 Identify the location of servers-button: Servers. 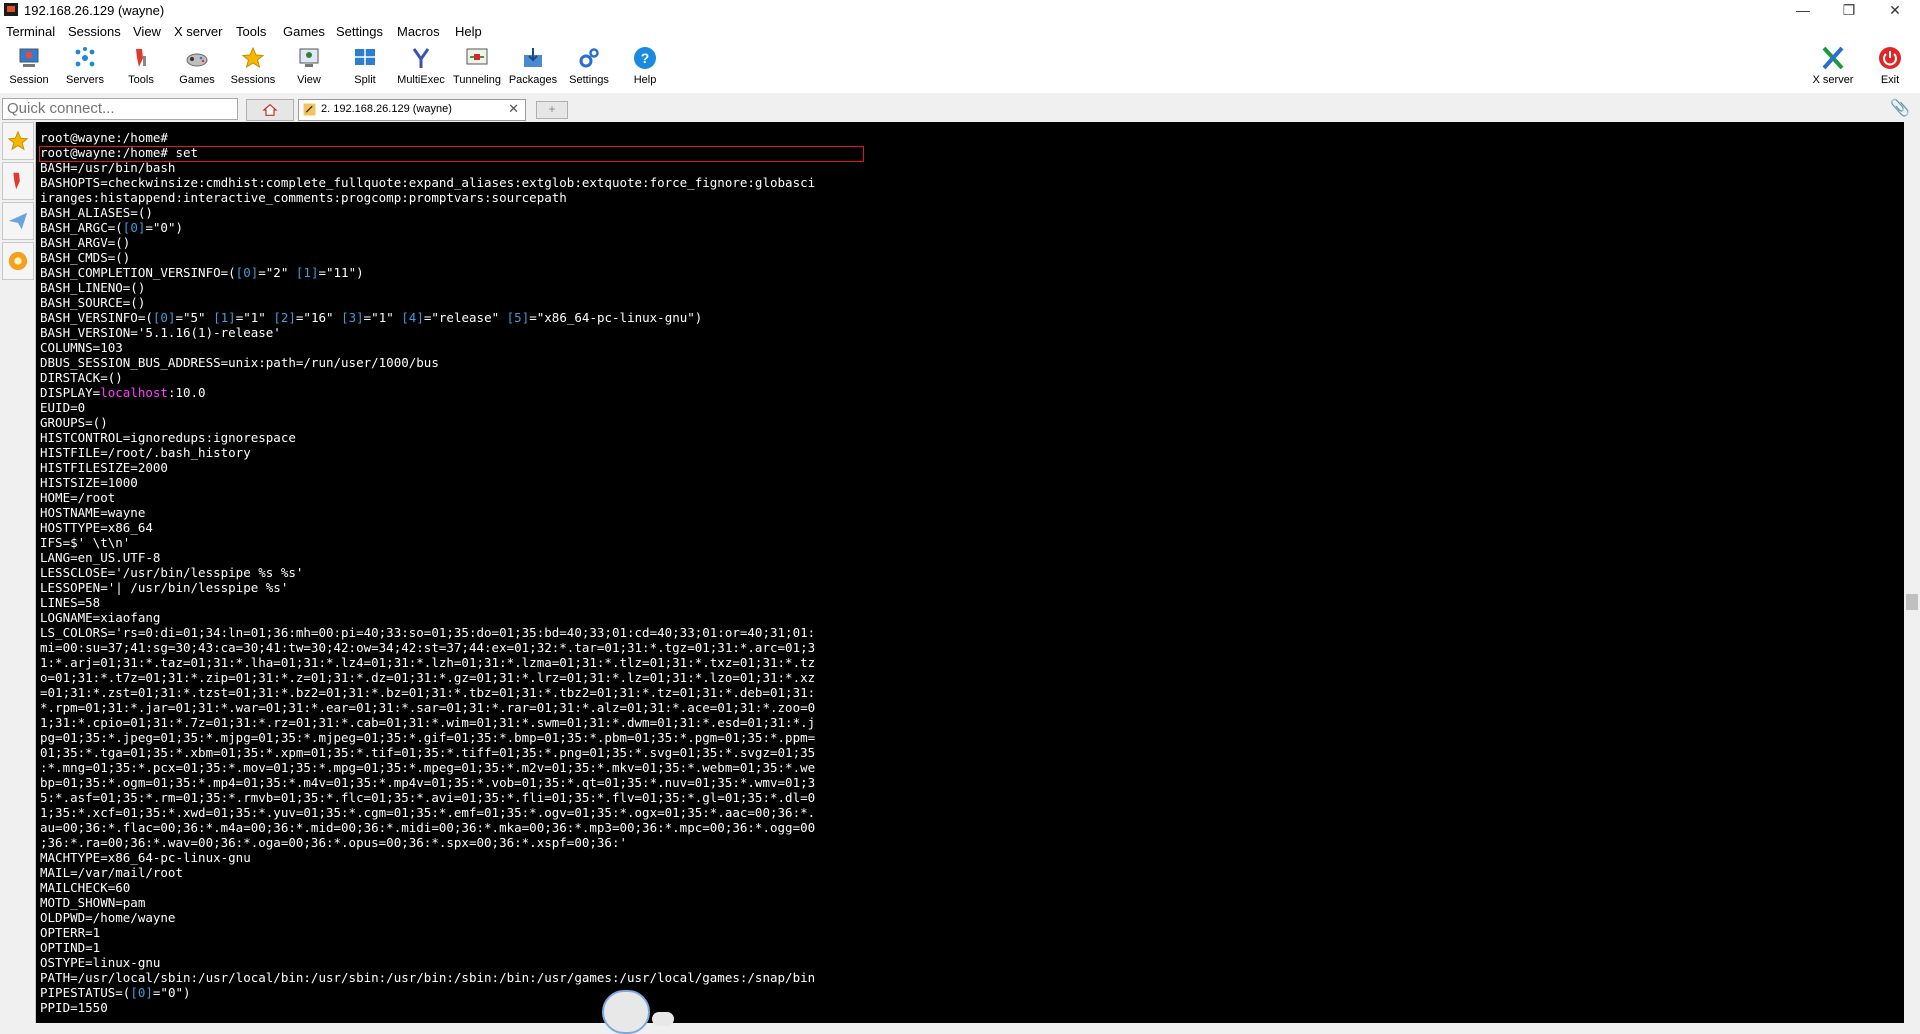
(85, 68).